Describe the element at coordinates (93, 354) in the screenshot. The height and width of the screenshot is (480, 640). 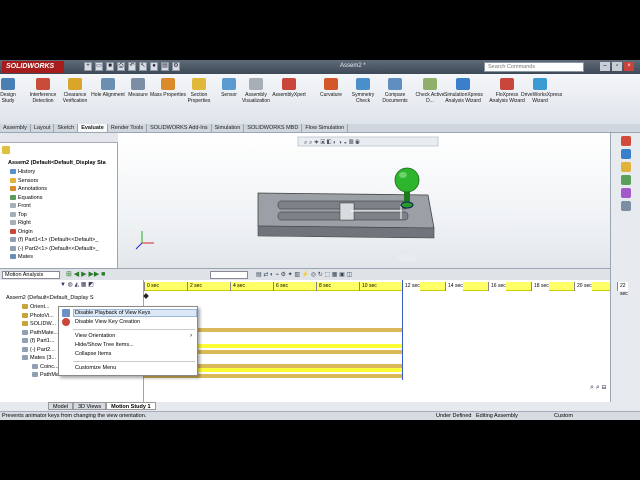
I see `menu-item-collapse: Collapse Items` at that location.